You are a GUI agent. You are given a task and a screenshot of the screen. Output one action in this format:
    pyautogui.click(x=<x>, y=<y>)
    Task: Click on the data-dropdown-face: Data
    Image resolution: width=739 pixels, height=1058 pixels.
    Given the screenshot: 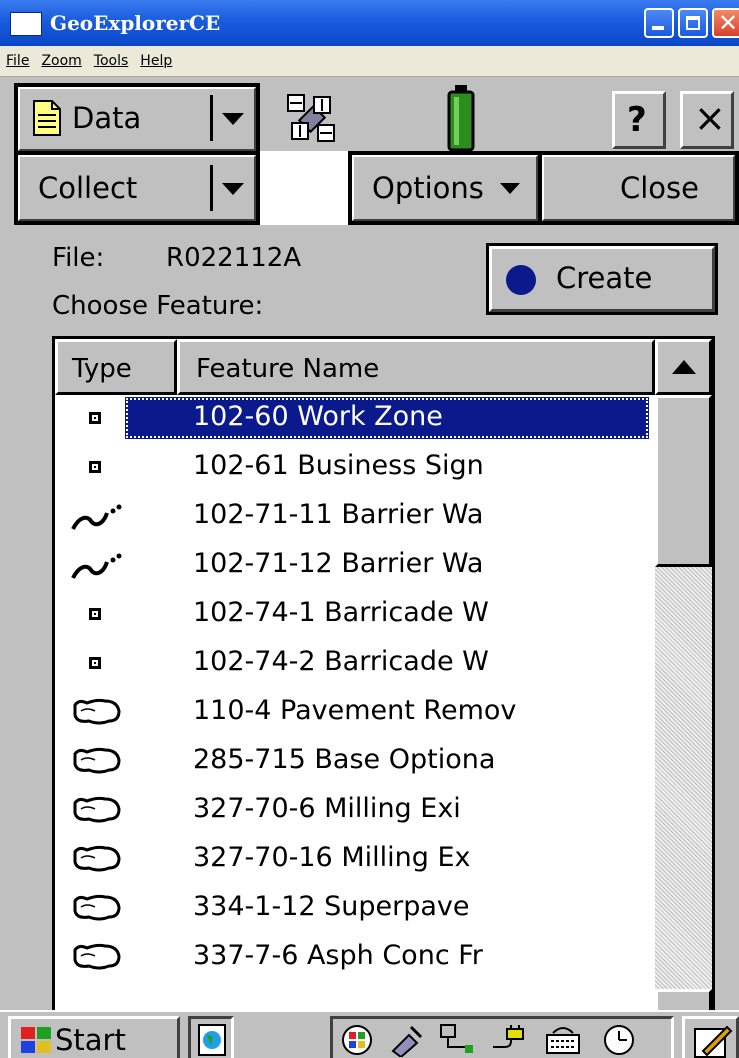 What is the action you would take?
    pyautogui.click(x=137, y=119)
    